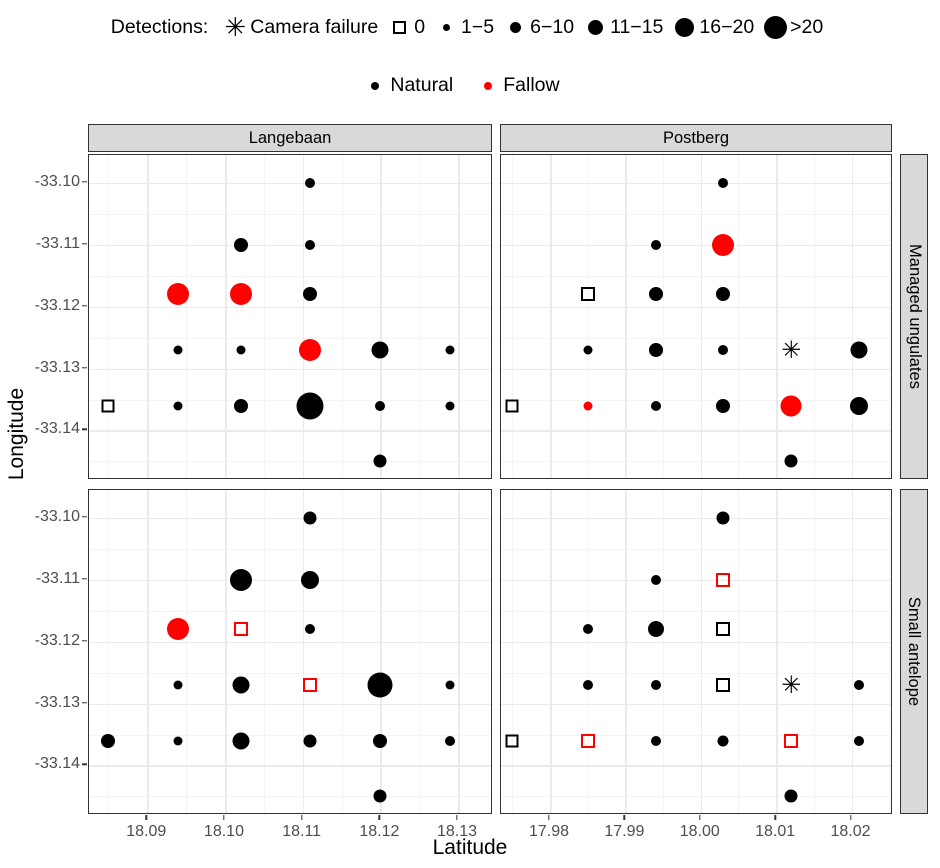 This screenshot has width=940, height=868. I want to click on legend-size-item: 11−15, so click(624, 27).